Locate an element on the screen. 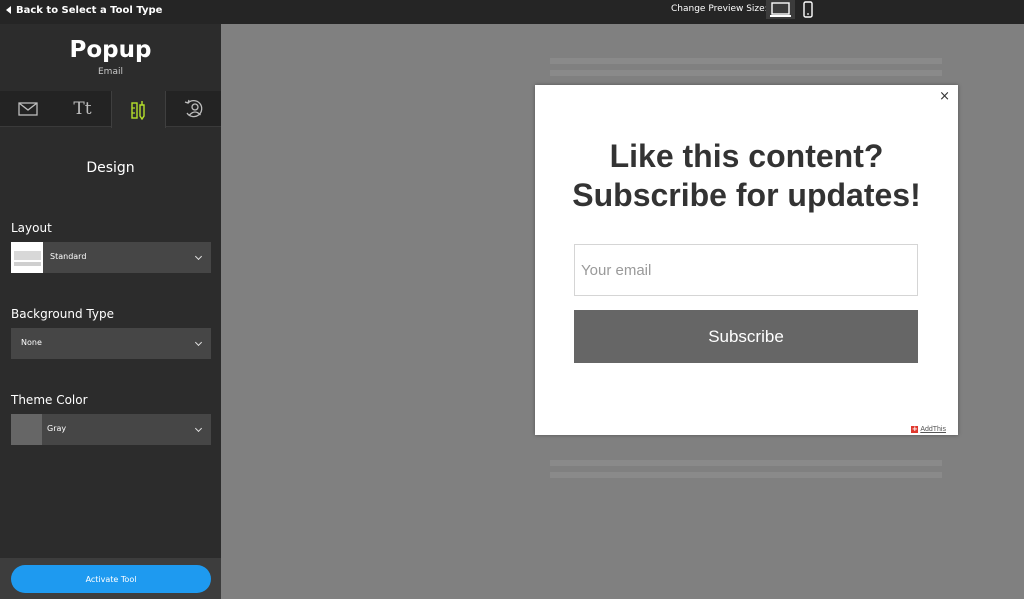 The height and width of the screenshot is (599, 1024). activate-tool-button: Activate Tool is located at coordinates (111, 579).